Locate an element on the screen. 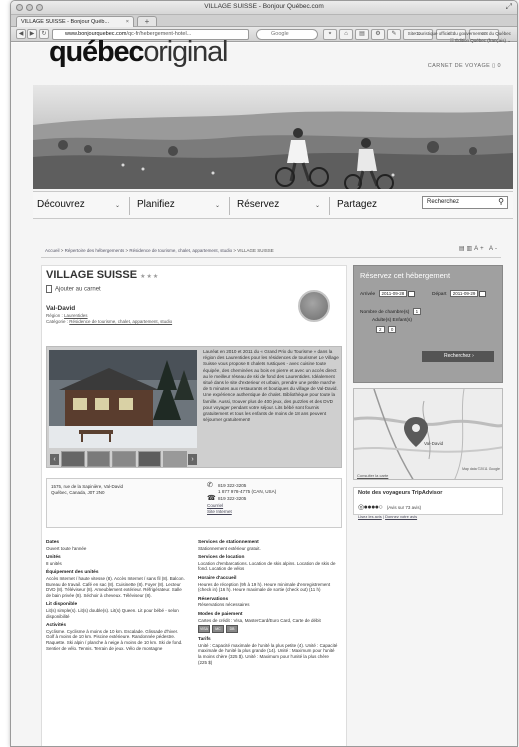 The height and width of the screenshot is (747, 519). region-link: Laurentides is located at coordinates (76, 315).